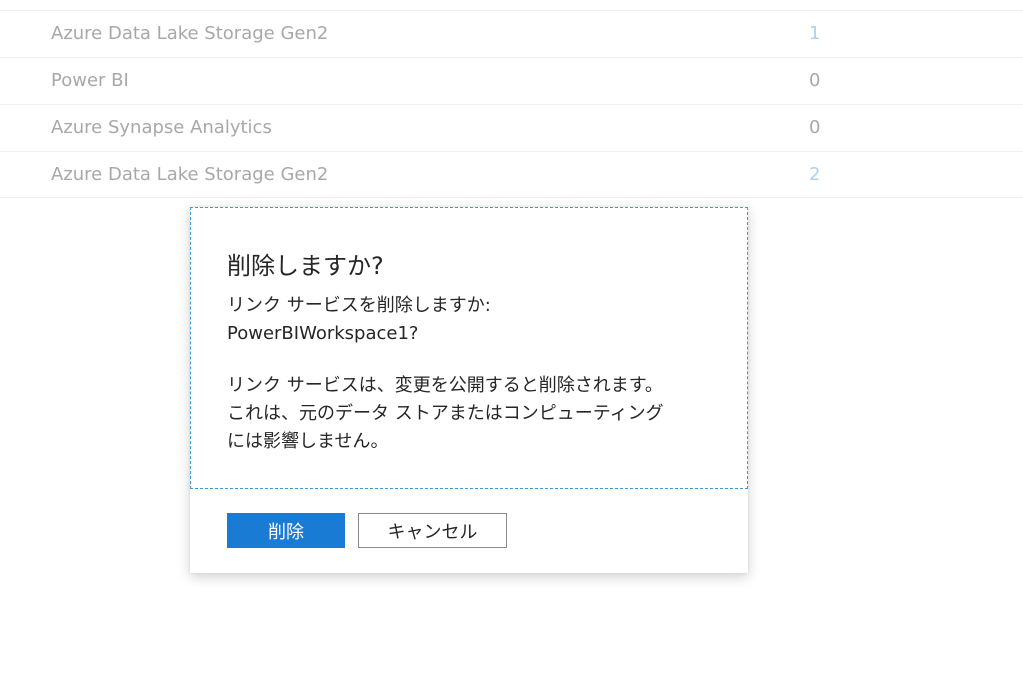 The height and width of the screenshot is (685, 1023). I want to click on linked-service-name: PowerBIWorkspace1?, so click(323, 333).